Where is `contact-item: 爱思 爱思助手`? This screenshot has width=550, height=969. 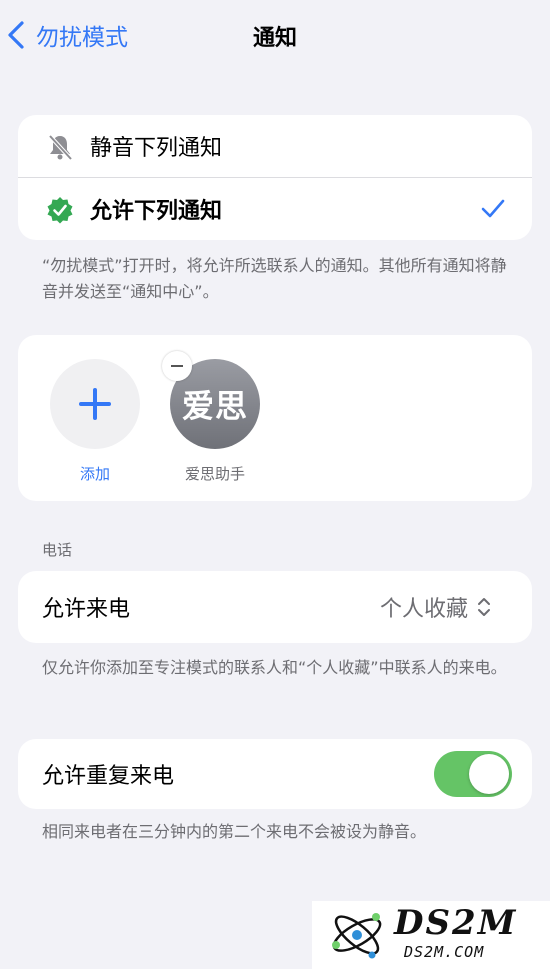 contact-item: 爱思 爱思助手 is located at coordinates (211, 417).